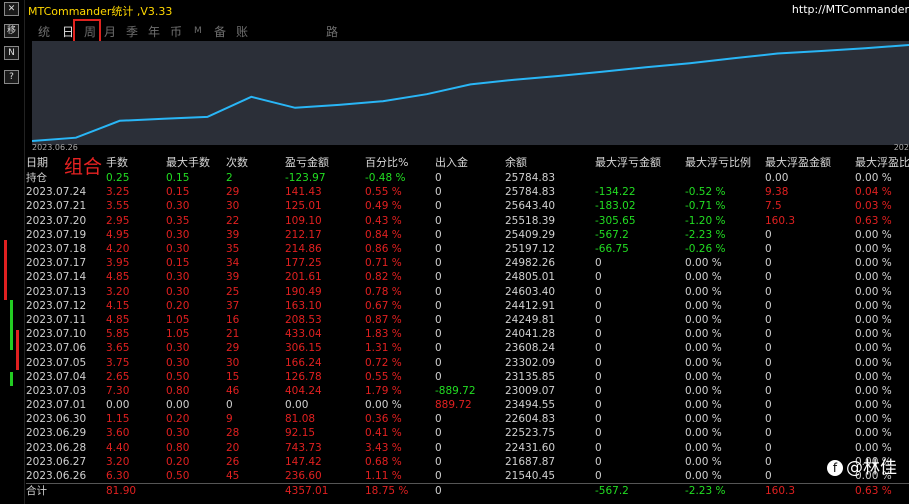  Describe the element at coordinates (773, 206) in the screenshot. I see `cell-max-fp: 7.5` at that location.